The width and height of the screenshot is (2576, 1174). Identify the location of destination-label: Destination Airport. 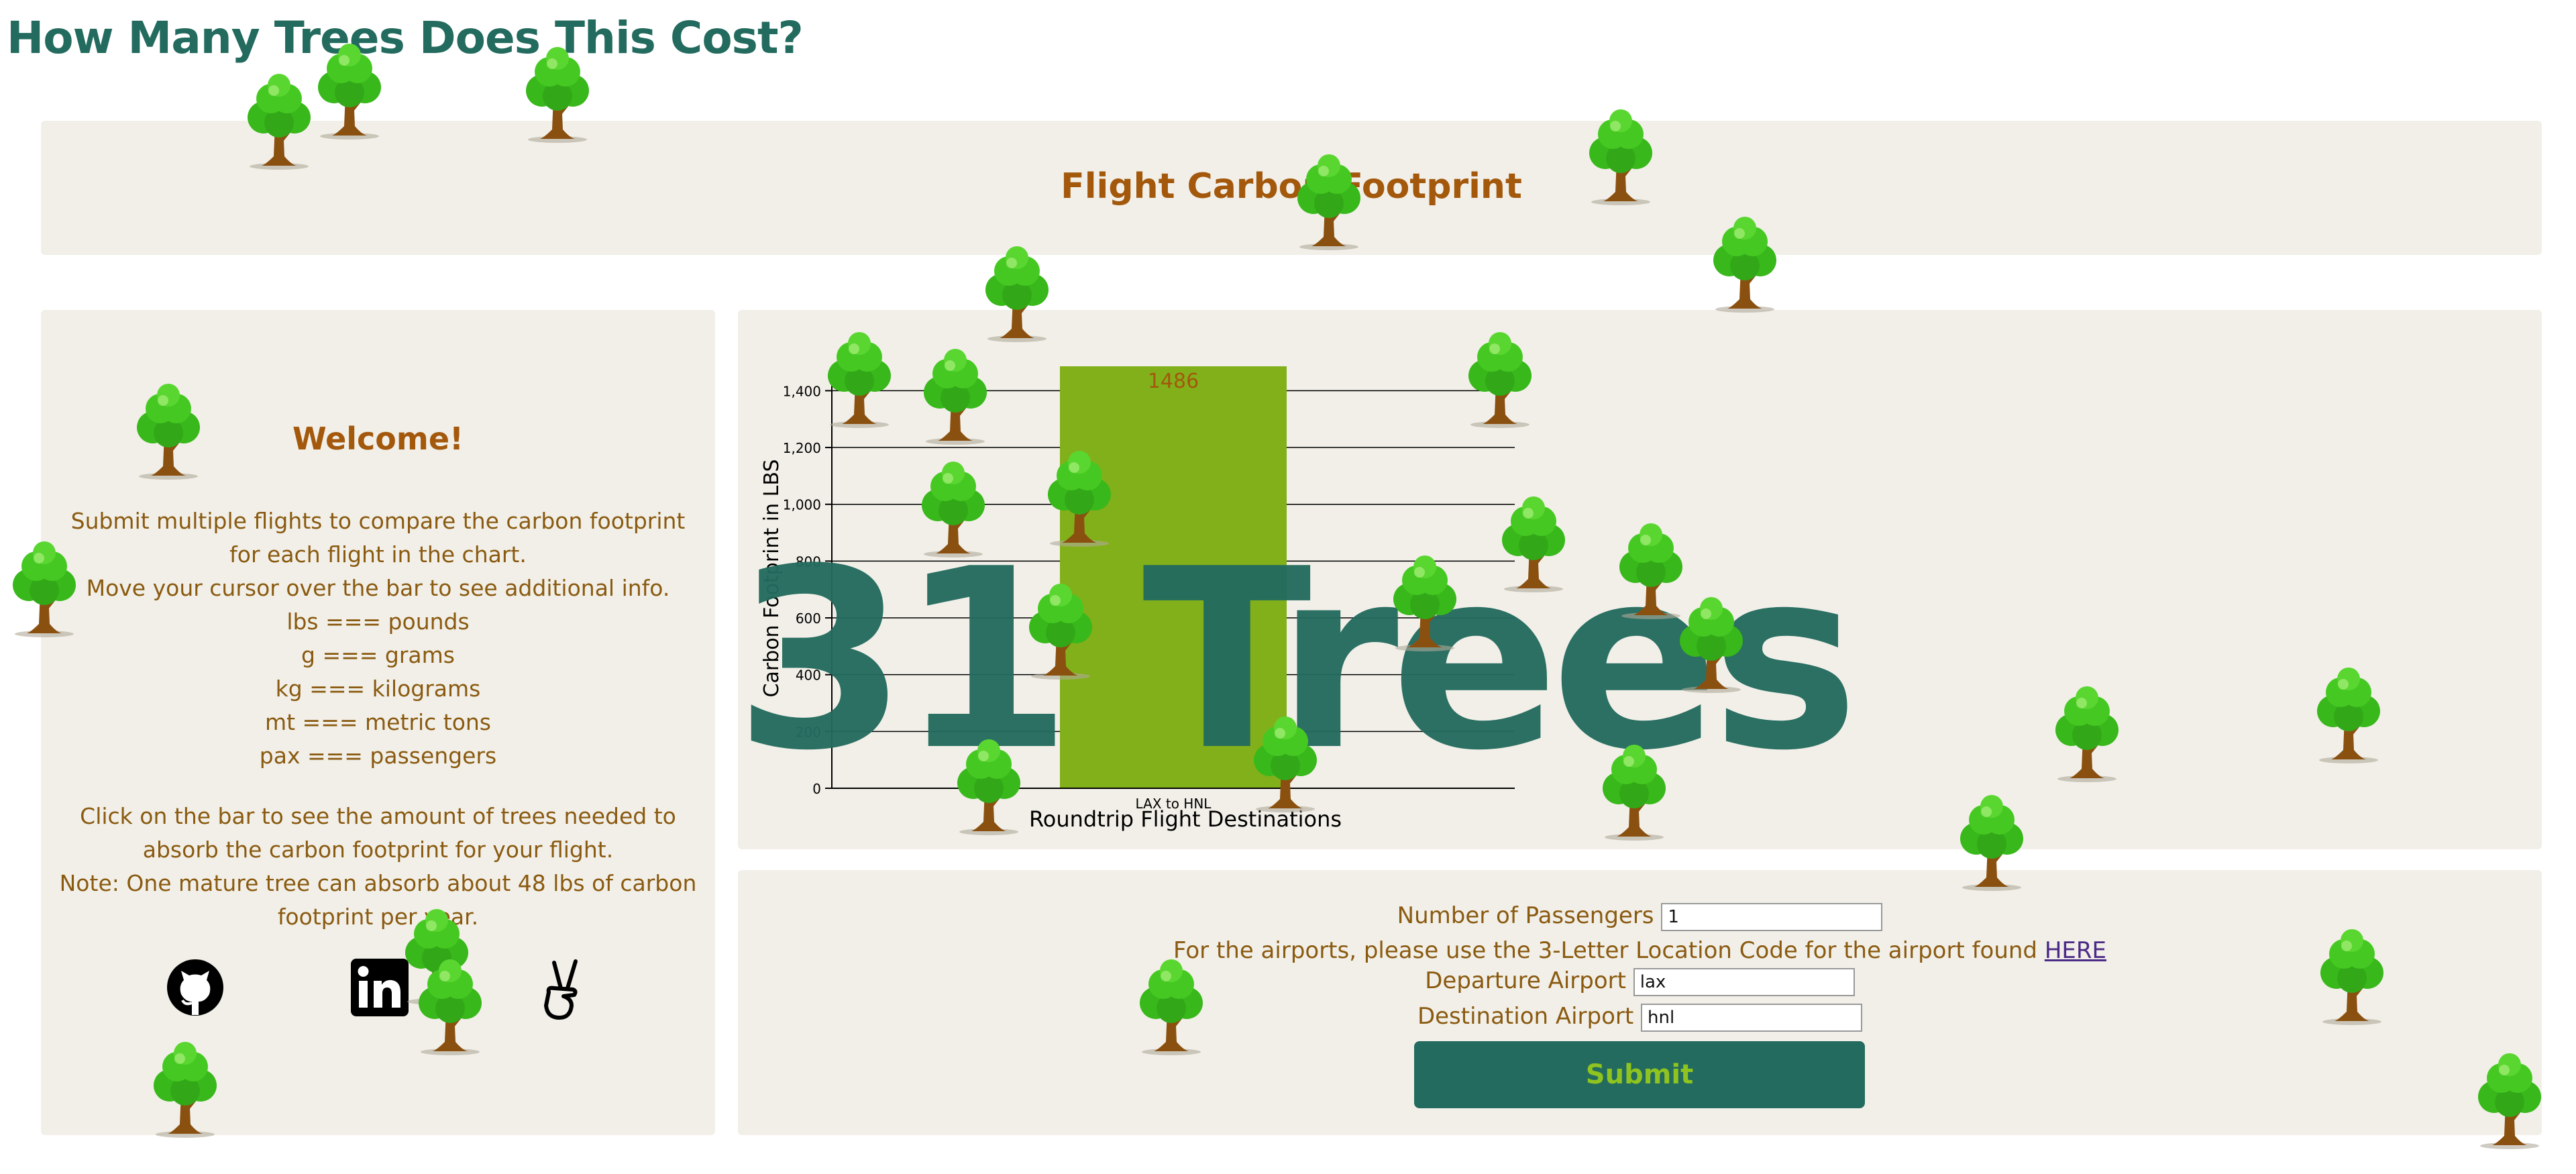
(1525, 1016).